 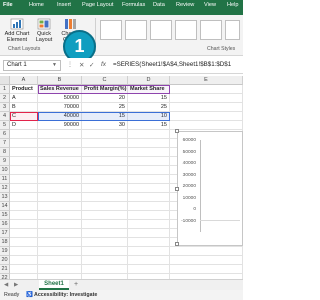 I want to click on accessibility-status: Accessibility: Investigate, so click(x=65, y=295).